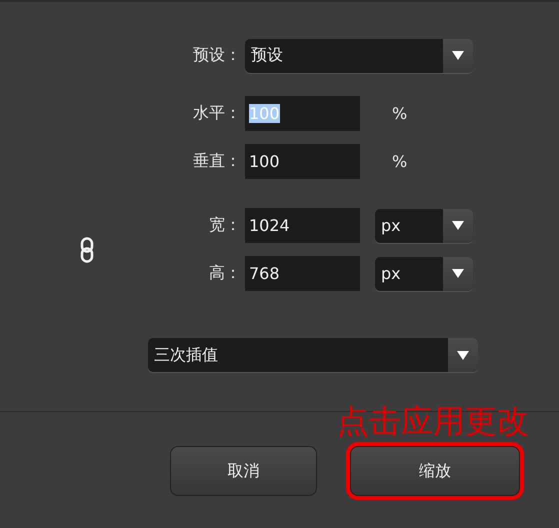  Describe the element at coordinates (87, 249) in the screenshot. I see `link-icon` at that location.